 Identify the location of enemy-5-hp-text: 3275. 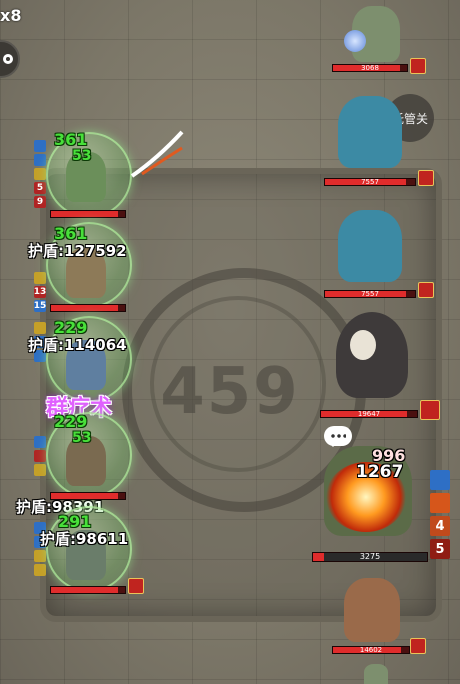
(370, 556).